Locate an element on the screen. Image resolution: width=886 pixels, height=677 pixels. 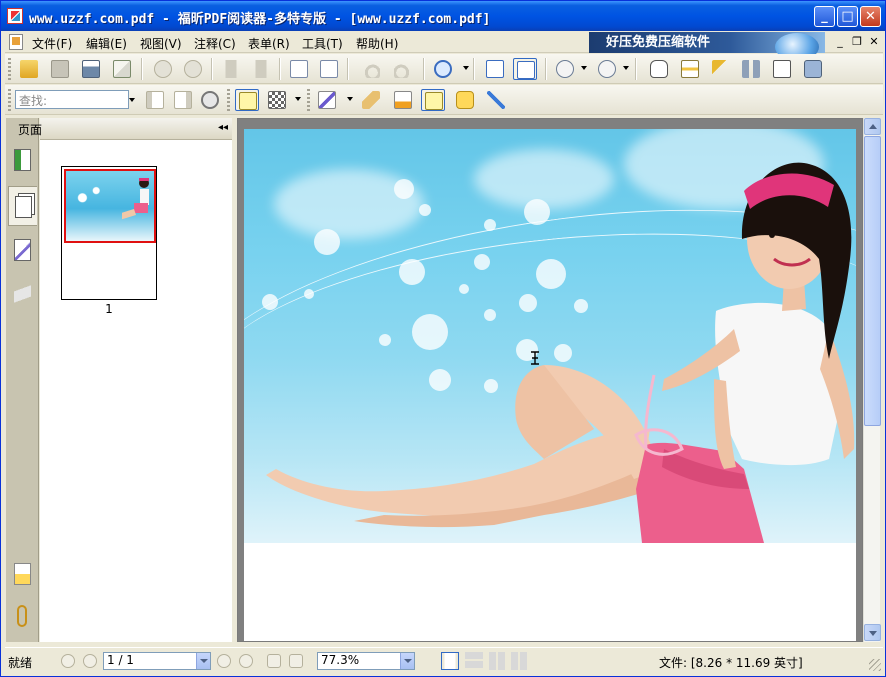
find-next-button is located at coordinates (183, 100).